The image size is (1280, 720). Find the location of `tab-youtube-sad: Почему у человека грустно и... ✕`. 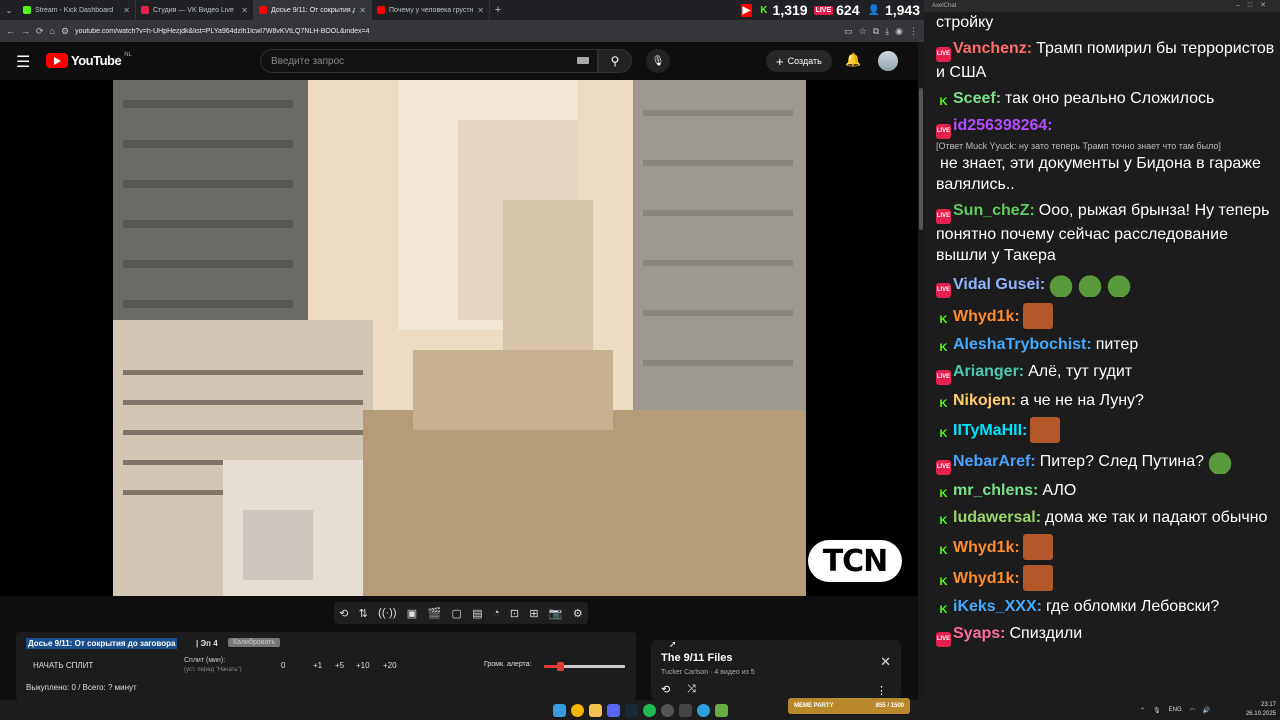

tab-youtube-sad: Почему у человека грустно и... ✕ is located at coordinates (431, 10).